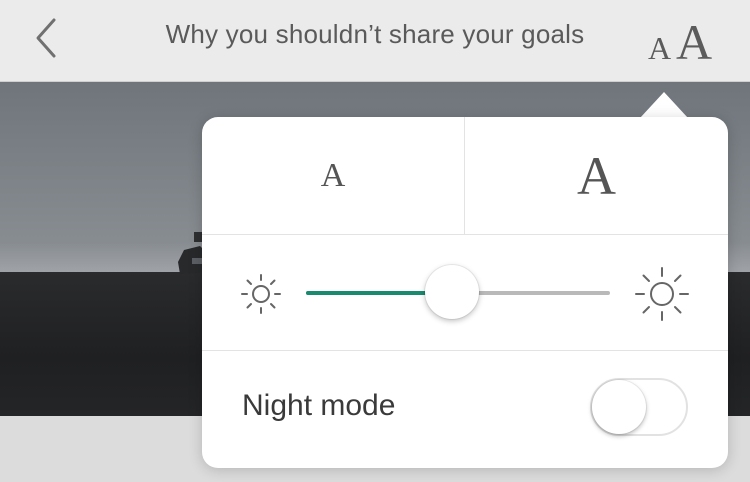  Describe the element at coordinates (319, 405) in the screenshot. I see `night-mode-label: Night mode` at that location.